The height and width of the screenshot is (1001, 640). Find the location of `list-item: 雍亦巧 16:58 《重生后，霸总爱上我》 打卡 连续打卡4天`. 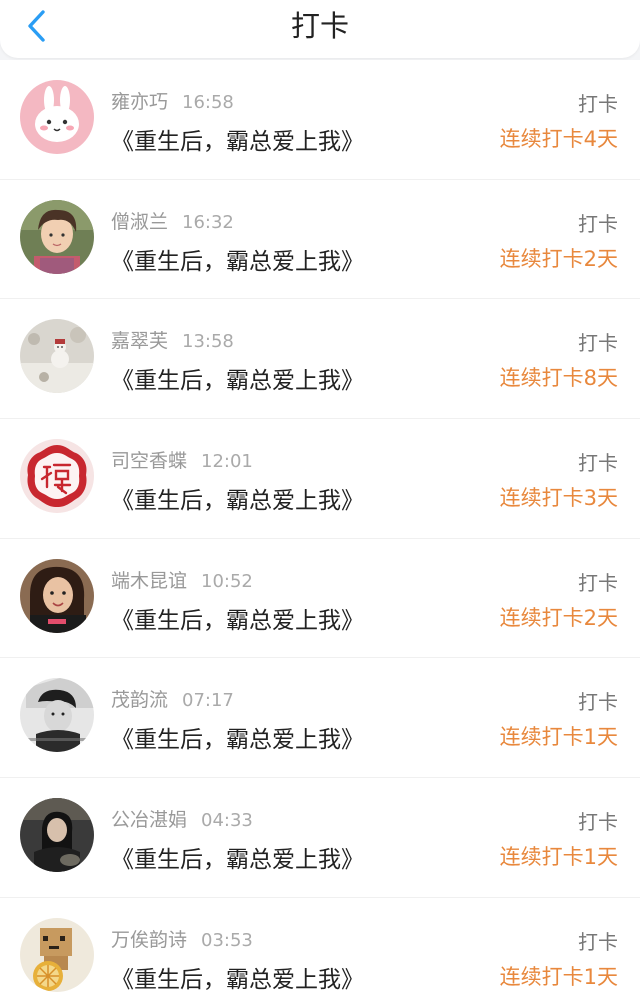

list-item: 雍亦巧 16:58 《重生后，霸总爱上我》 打卡 连续打卡4天 is located at coordinates (320, 120).